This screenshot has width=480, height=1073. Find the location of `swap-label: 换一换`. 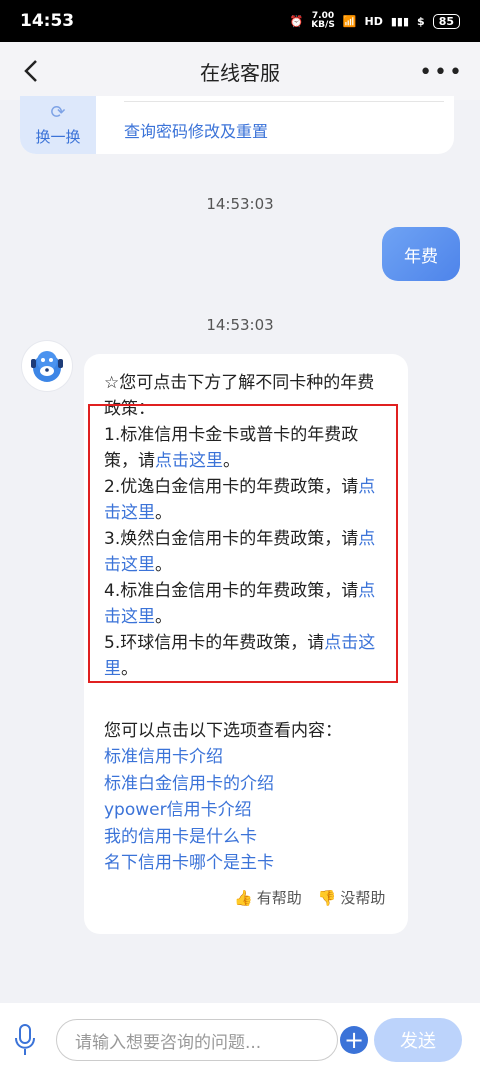

swap-label: 换一换 is located at coordinates (58, 136).